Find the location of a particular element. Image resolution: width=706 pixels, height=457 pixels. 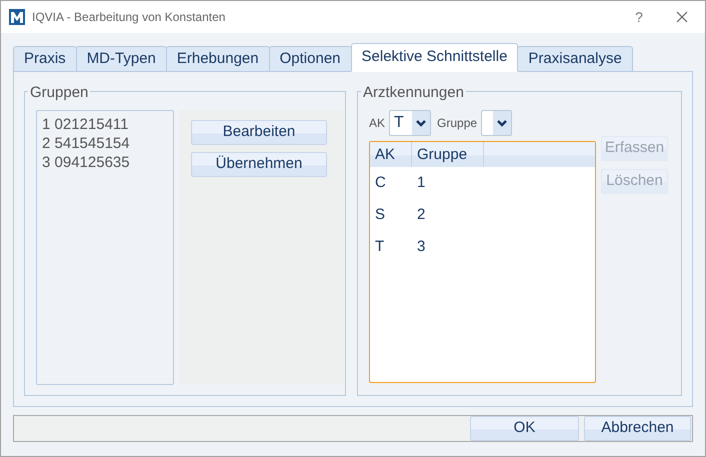

list-item: 1 021215411 is located at coordinates (107, 124).